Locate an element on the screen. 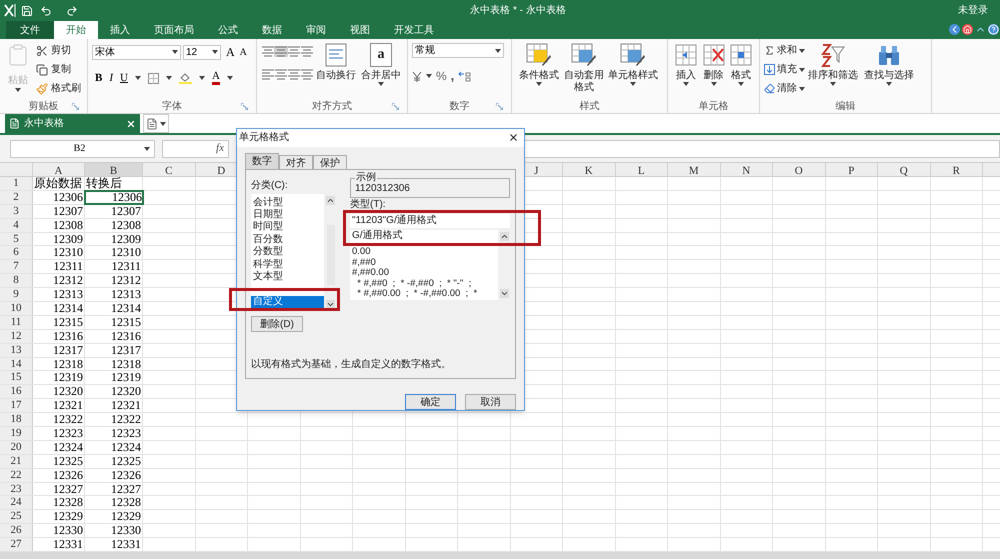  category-list: 会计型 日期型 时间型 百分数 分数型 科学型 文本型 自定义 is located at coordinates (294, 252).